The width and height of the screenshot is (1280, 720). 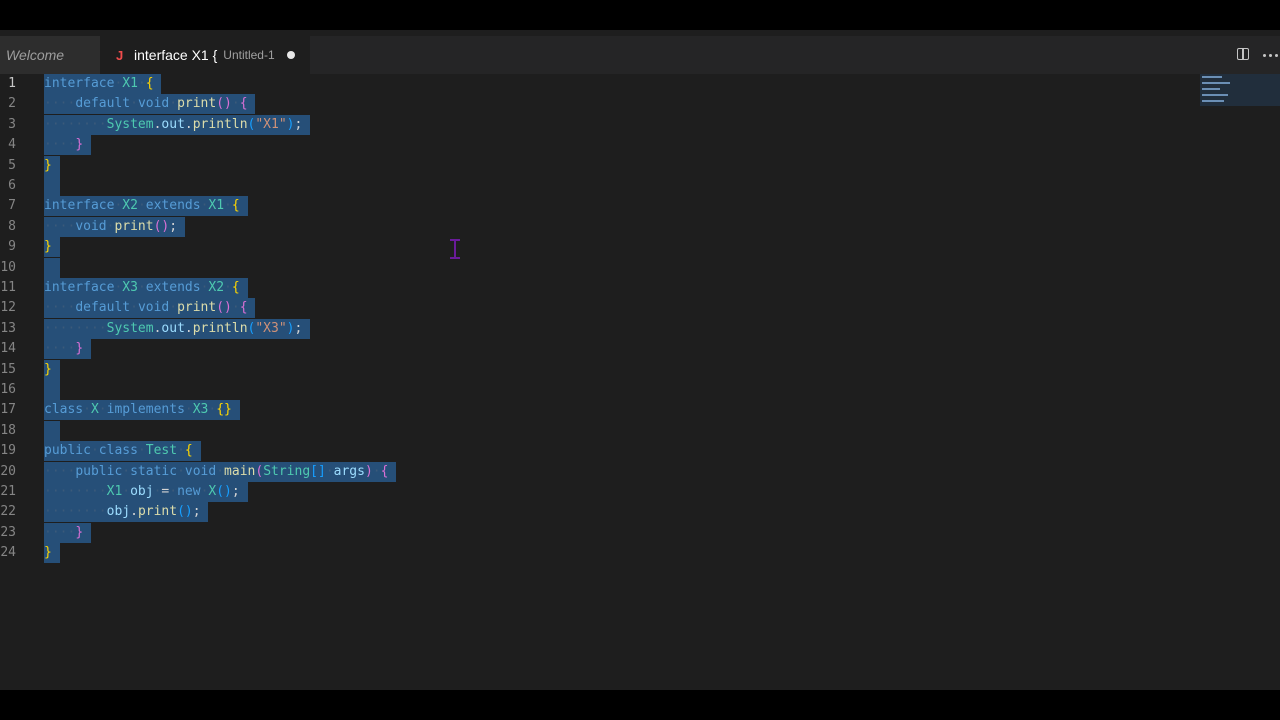 What do you see at coordinates (12, 247) in the screenshot?
I see `line-number: 9` at bounding box center [12, 247].